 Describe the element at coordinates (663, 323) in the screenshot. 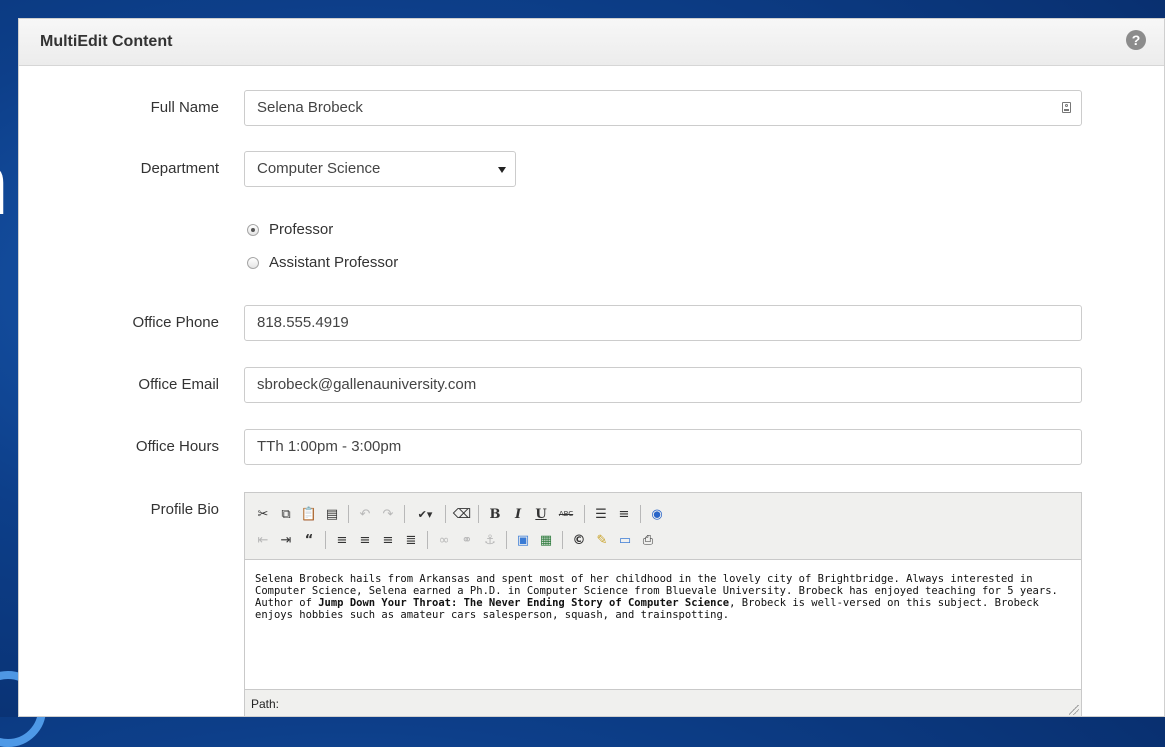

I see `office-phone-input: 818.555.4919` at that location.